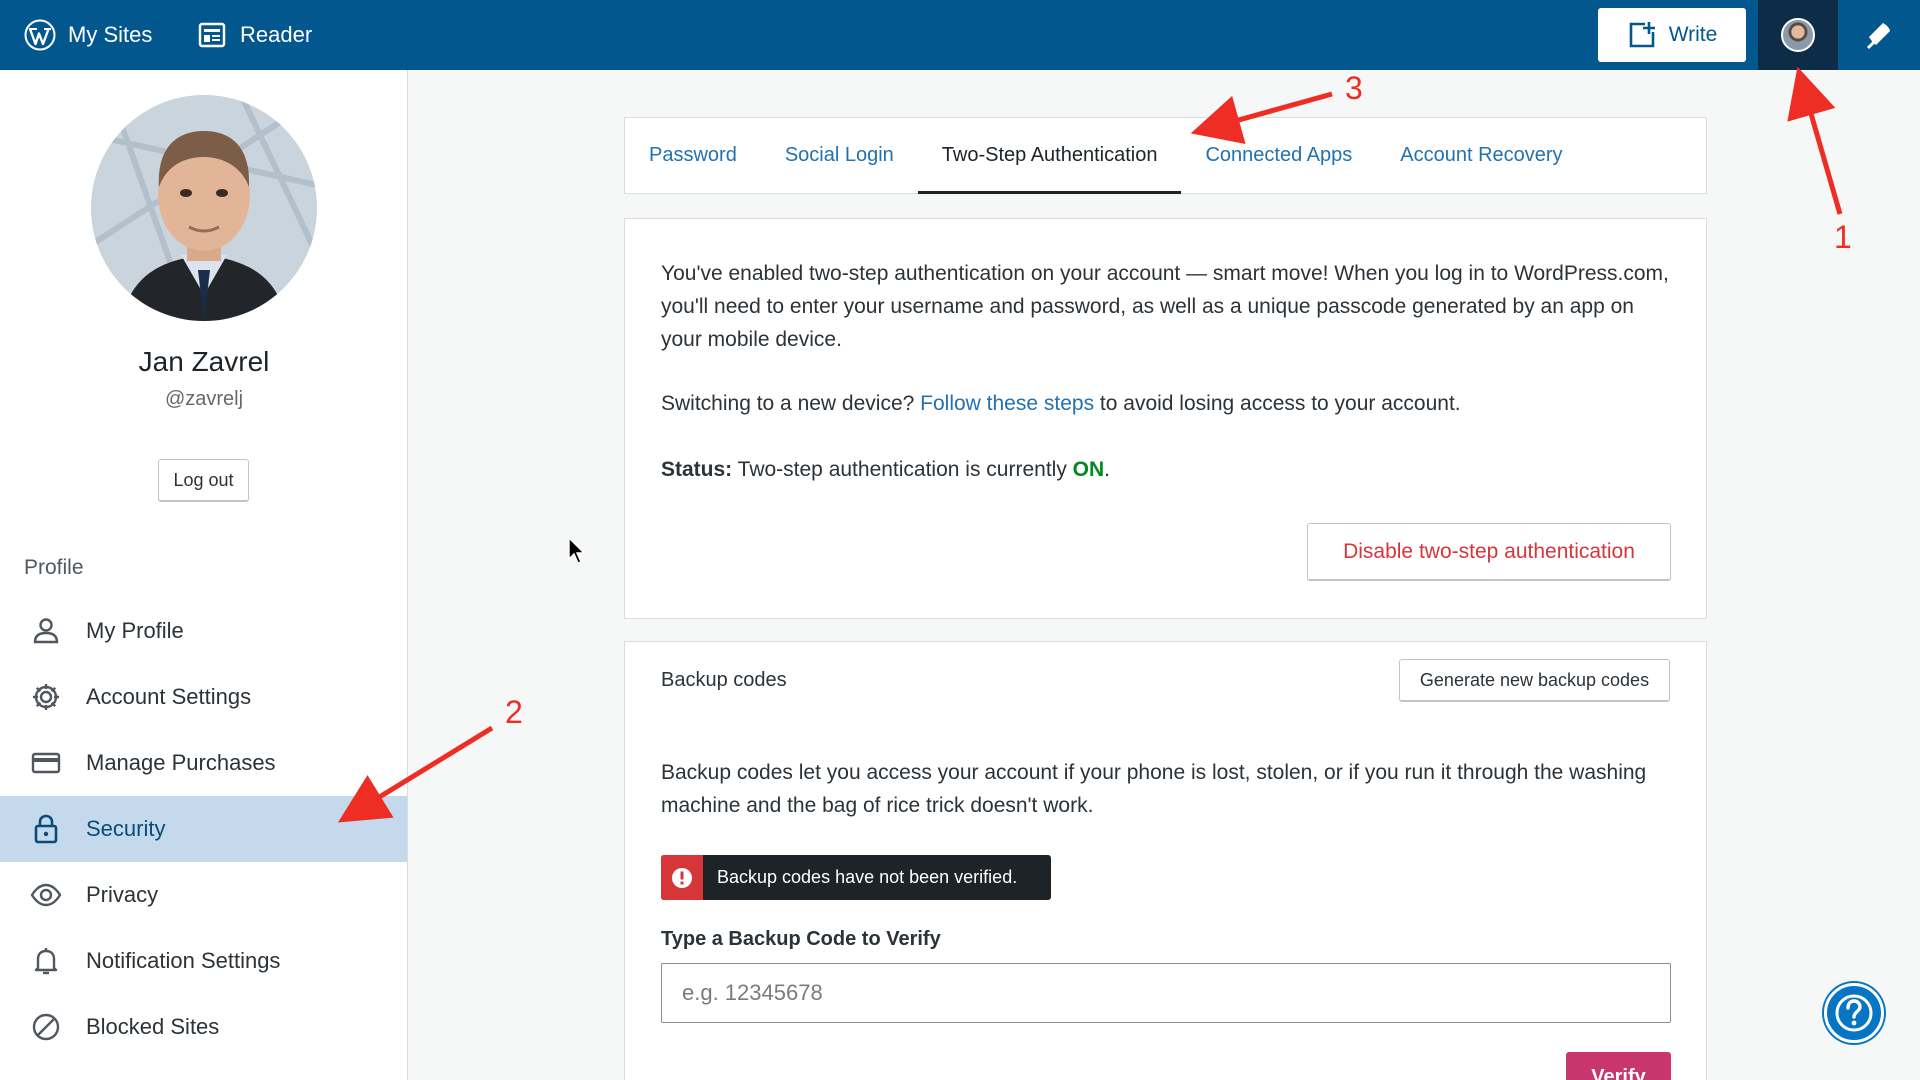  What do you see at coordinates (682, 877) in the screenshot?
I see `alert-icon` at bounding box center [682, 877].